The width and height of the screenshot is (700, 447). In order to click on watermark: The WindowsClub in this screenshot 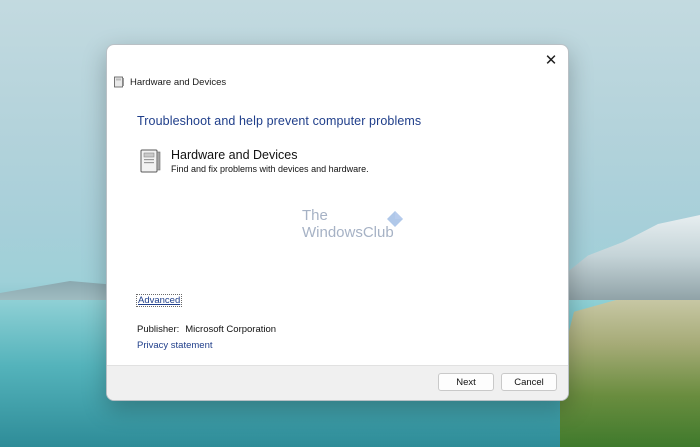, I will do `click(352, 224)`.